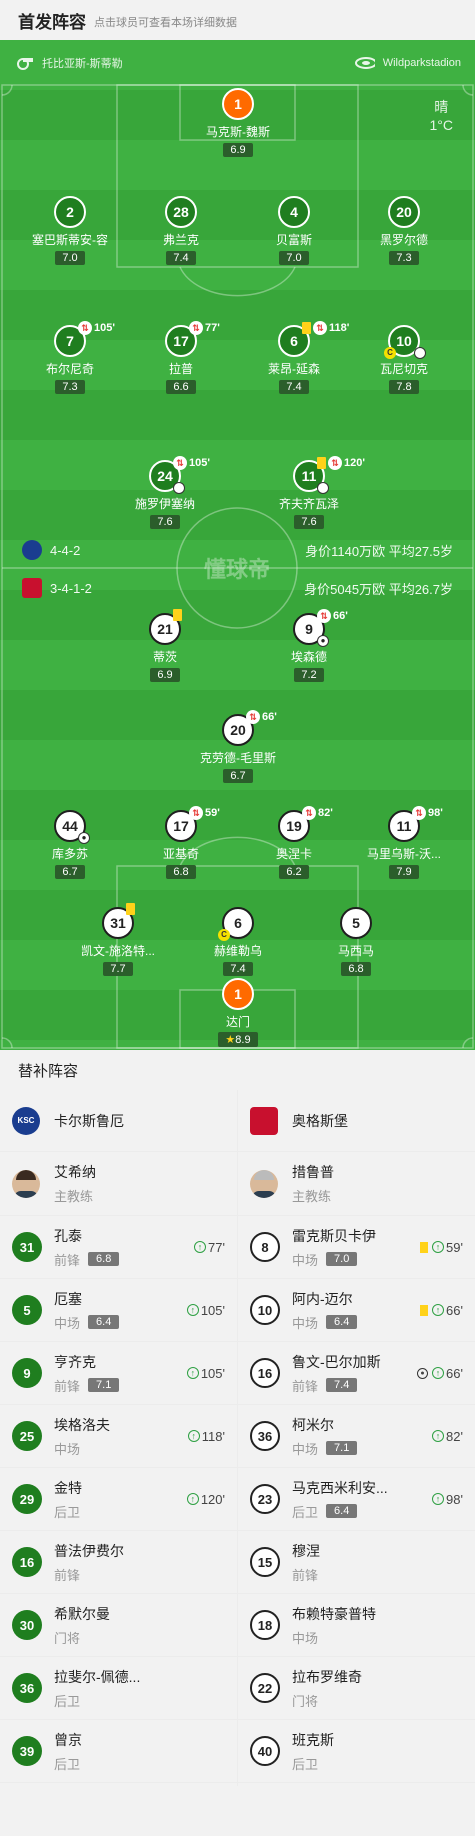 The width and height of the screenshot is (475, 1836). I want to click on sub-number: 30, so click(27, 1625).